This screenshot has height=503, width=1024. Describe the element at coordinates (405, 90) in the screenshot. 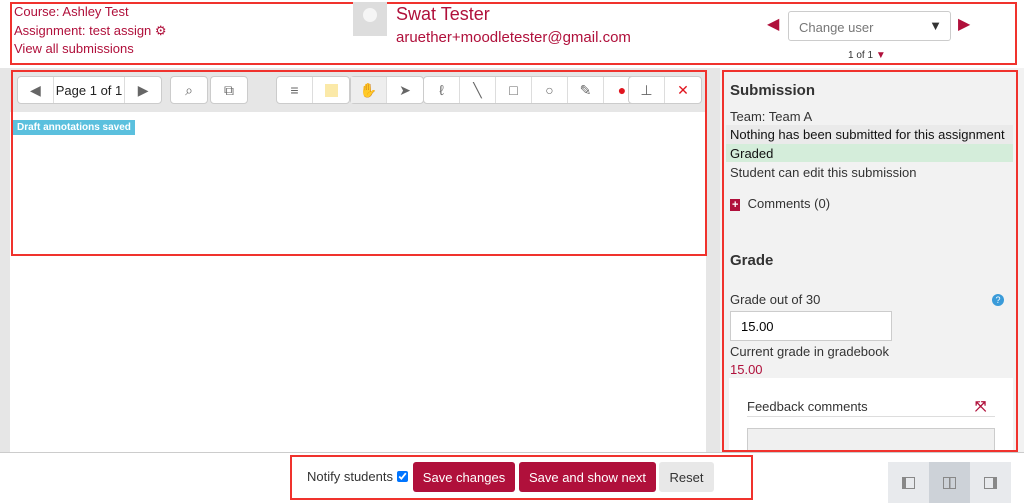

I see `cursor-icon: ➤` at that location.